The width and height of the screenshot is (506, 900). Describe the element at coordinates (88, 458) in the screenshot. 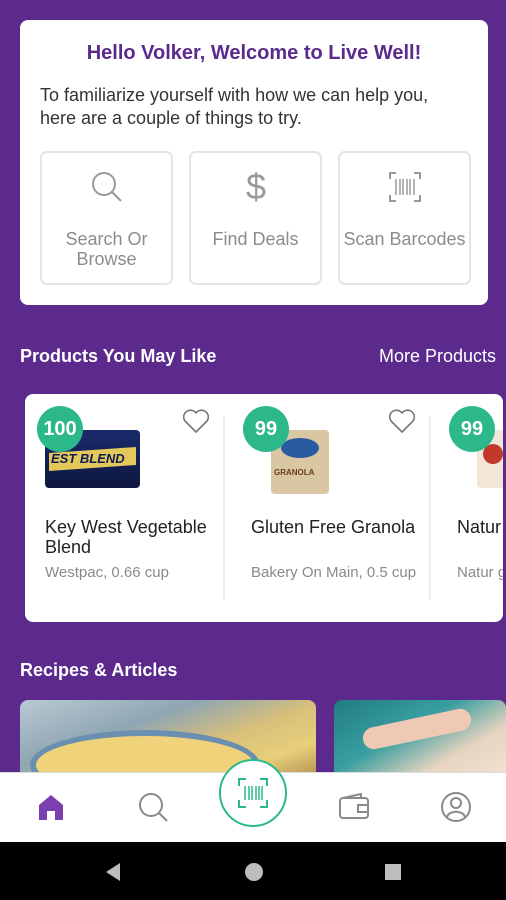

I see `product-image-text: EST BLEND` at that location.